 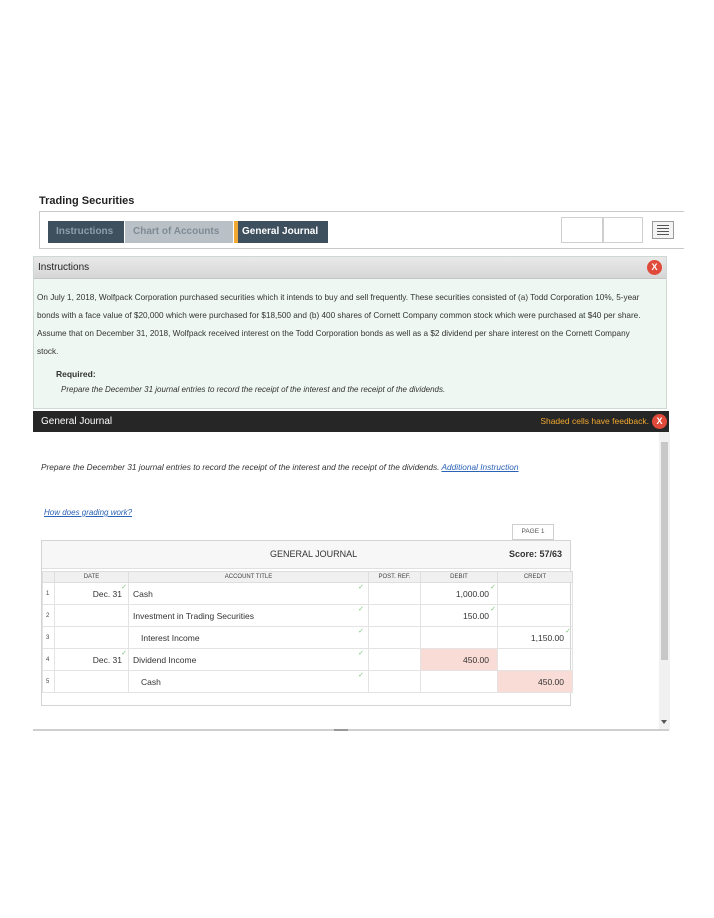 What do you see at coordinates (459, 577) in the screenshot?
I see `column-header-debit: DEBIT` at bounding box center [459, 577].